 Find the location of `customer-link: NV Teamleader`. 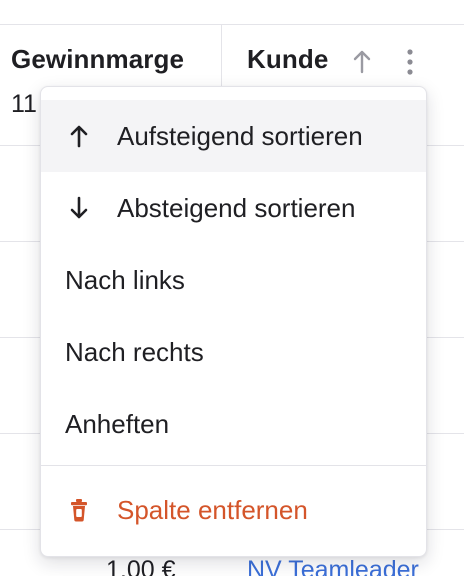

customer-link: NV Teamleader is located at coordinates (333, 566).